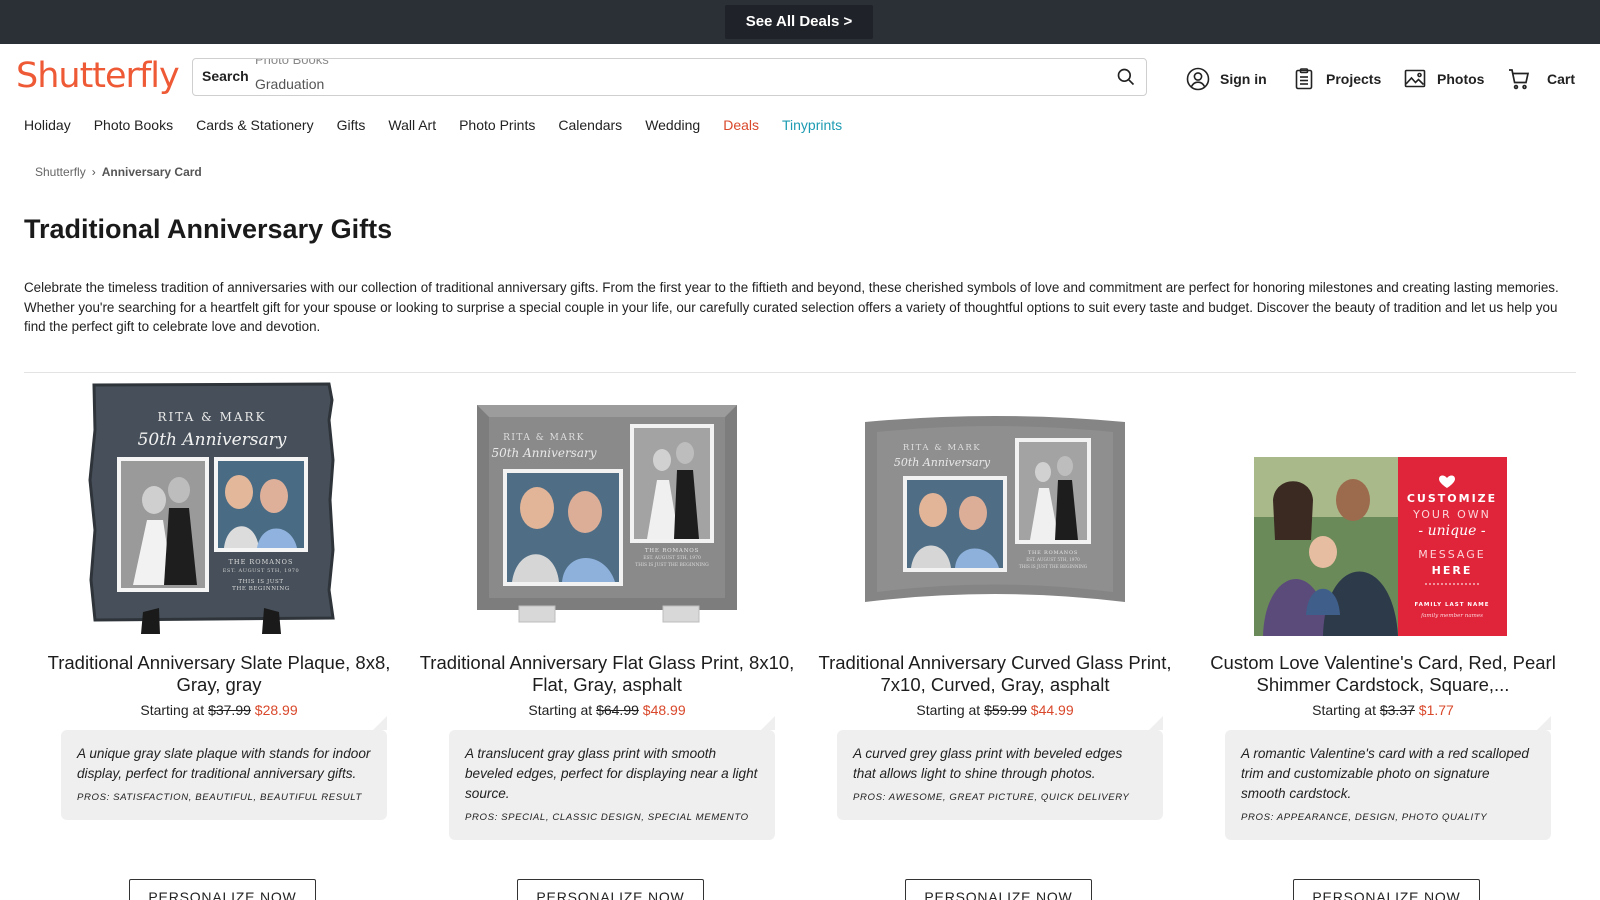  Describe the element at coordinates (544, 438) in the screenshot. I see `glass-names: RITA & MARK` at that location.